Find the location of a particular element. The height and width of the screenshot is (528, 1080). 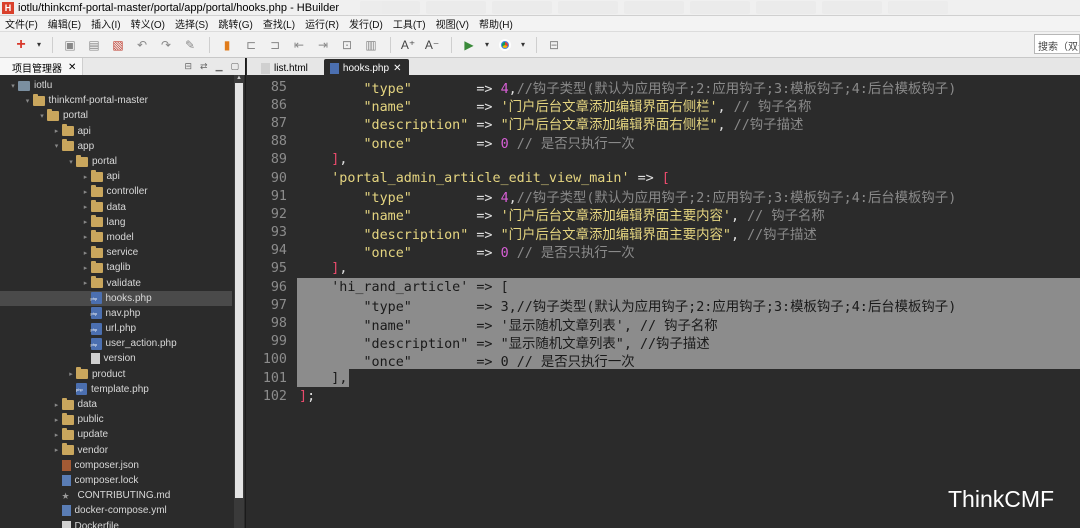

code-line: 101 ], is located at coordinates (663, 378).